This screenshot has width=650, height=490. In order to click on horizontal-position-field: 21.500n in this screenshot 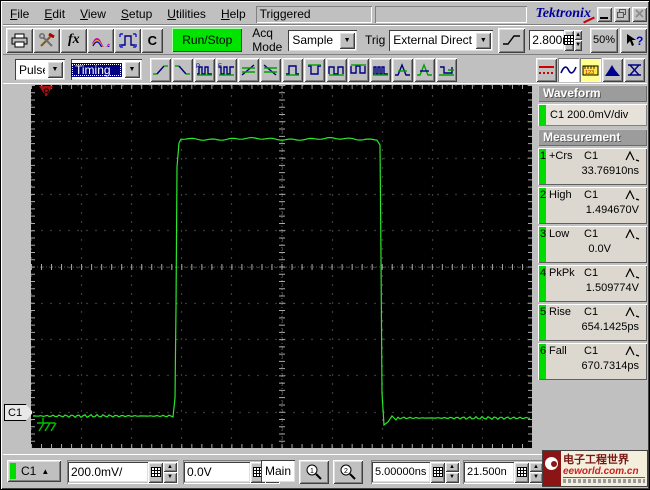, I will do `click(489, 472)`.